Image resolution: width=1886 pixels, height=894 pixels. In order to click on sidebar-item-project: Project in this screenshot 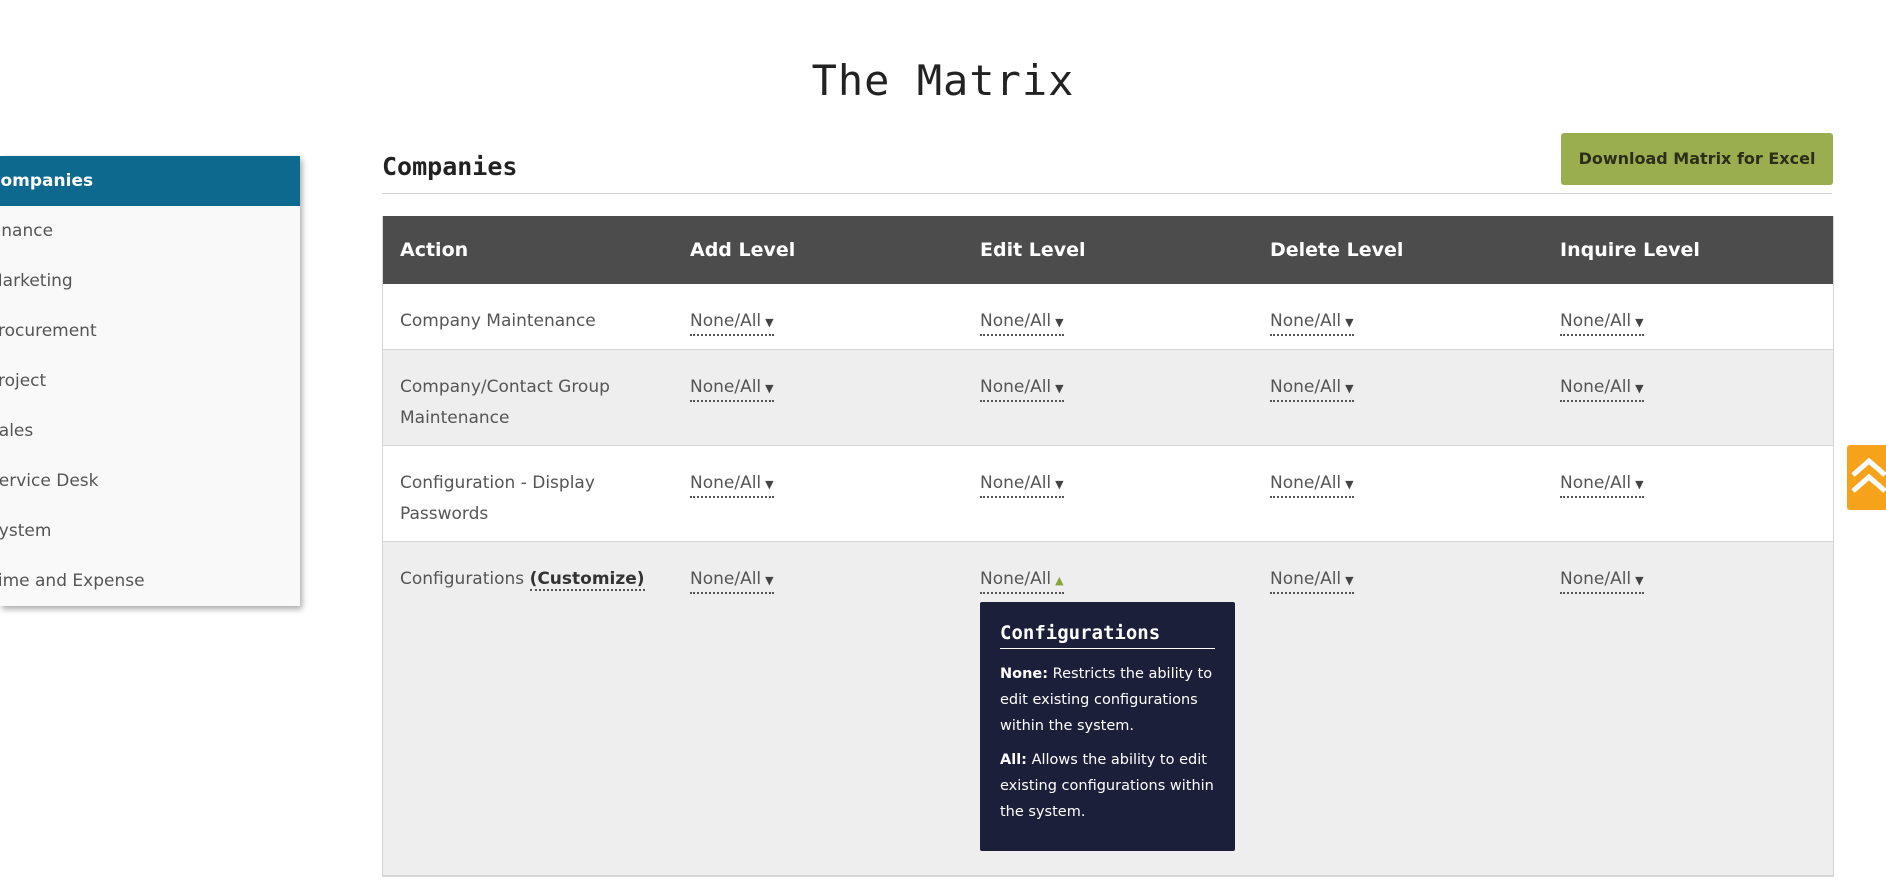, I will do `click(150, 381)`.